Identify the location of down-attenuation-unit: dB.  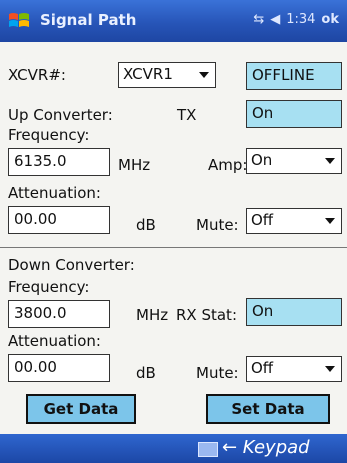
(146, 373).